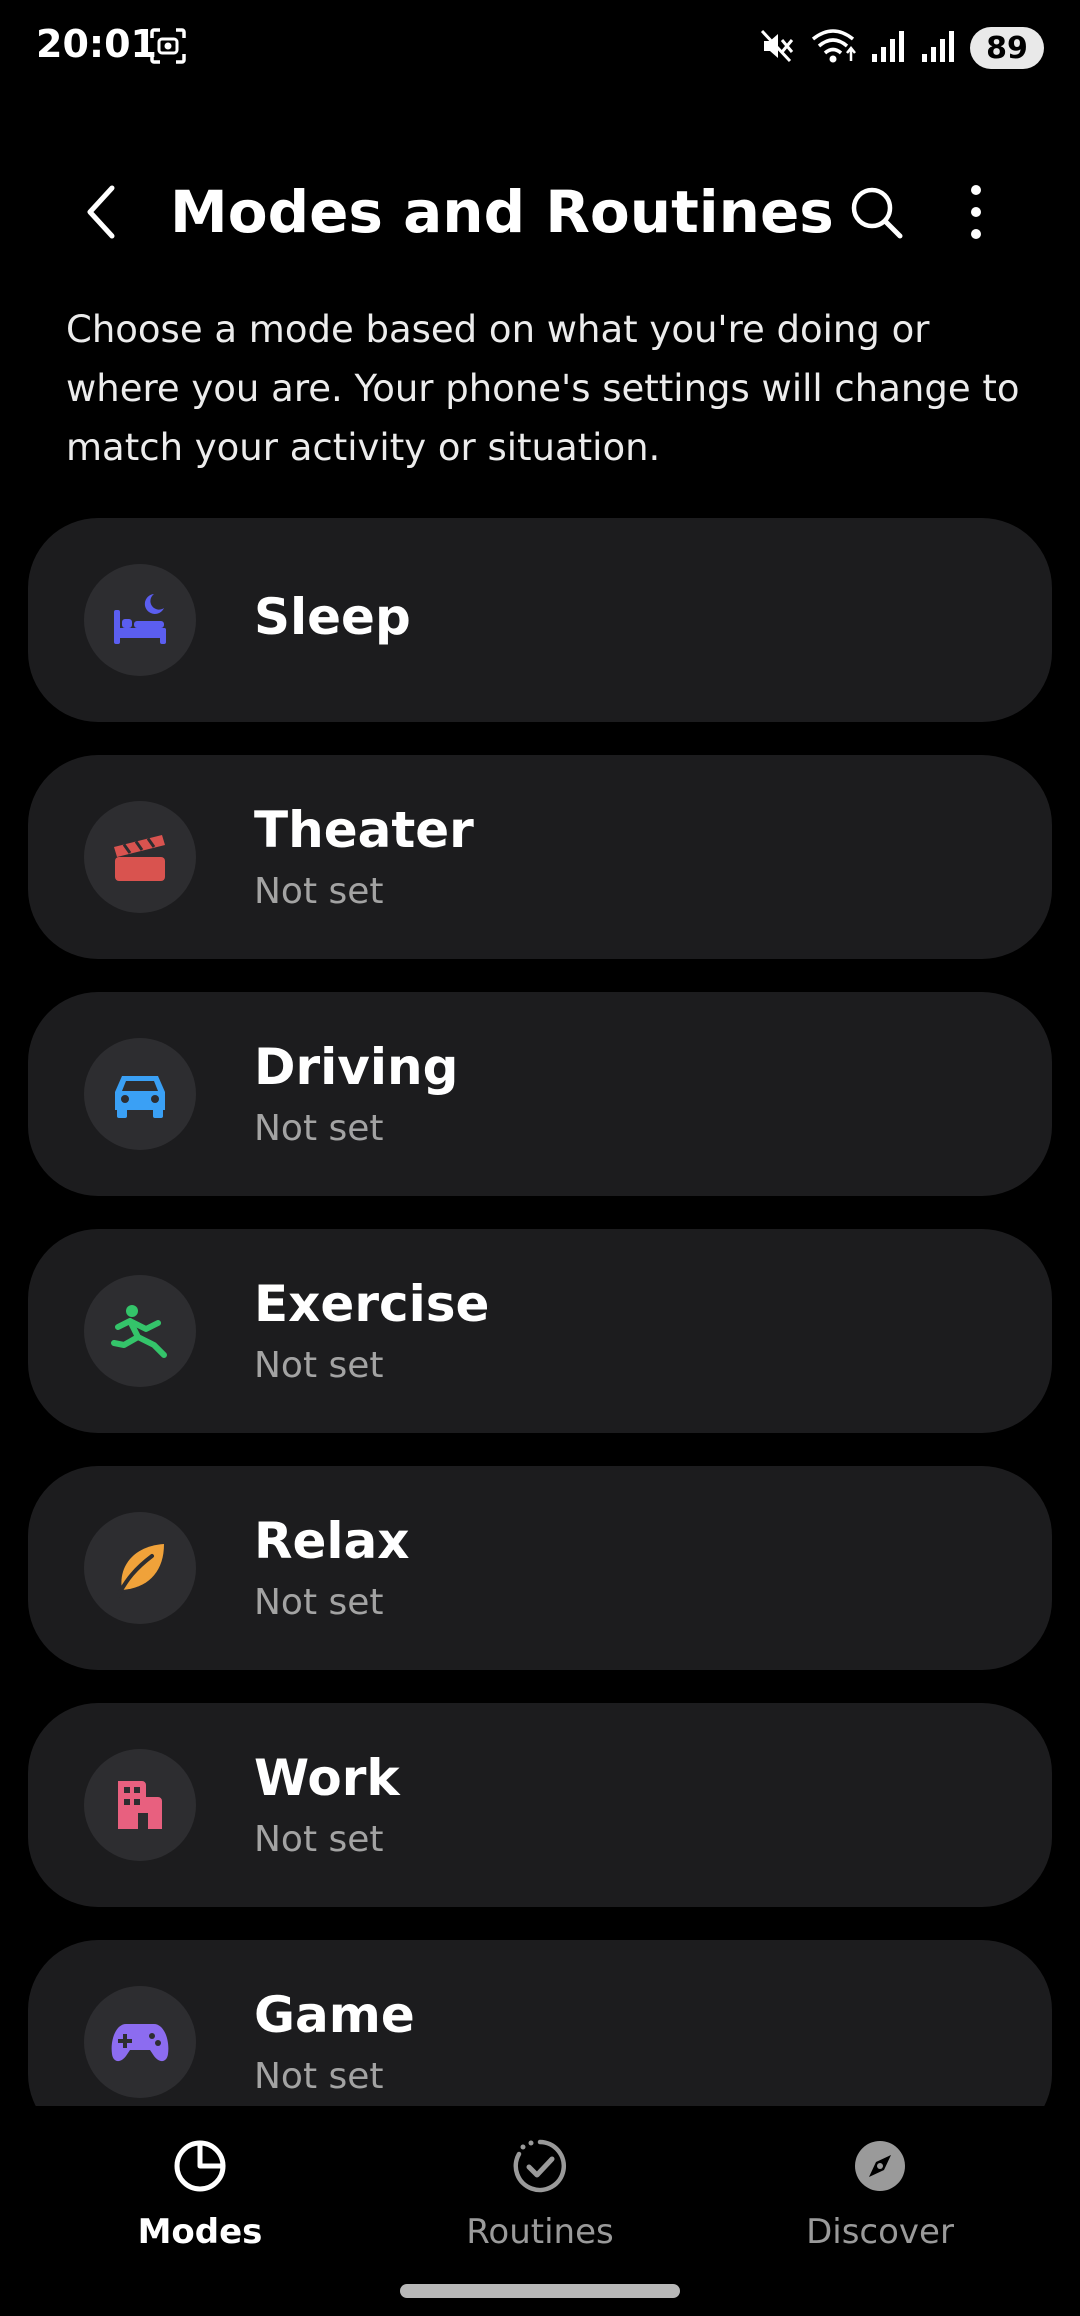  I want to click on mode-name: Driving, so click(356, 1067).